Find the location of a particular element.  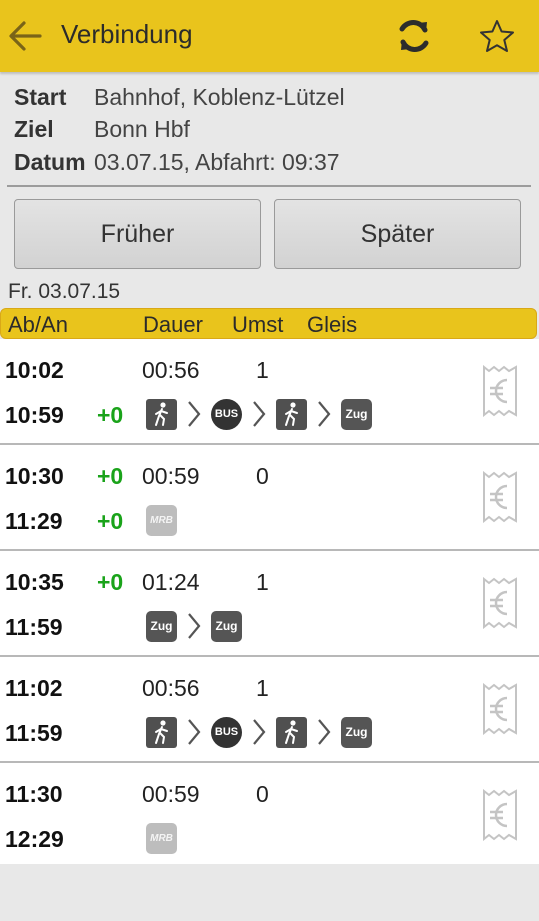

ziel-label: Ziel is located at coordinates (34, 129).